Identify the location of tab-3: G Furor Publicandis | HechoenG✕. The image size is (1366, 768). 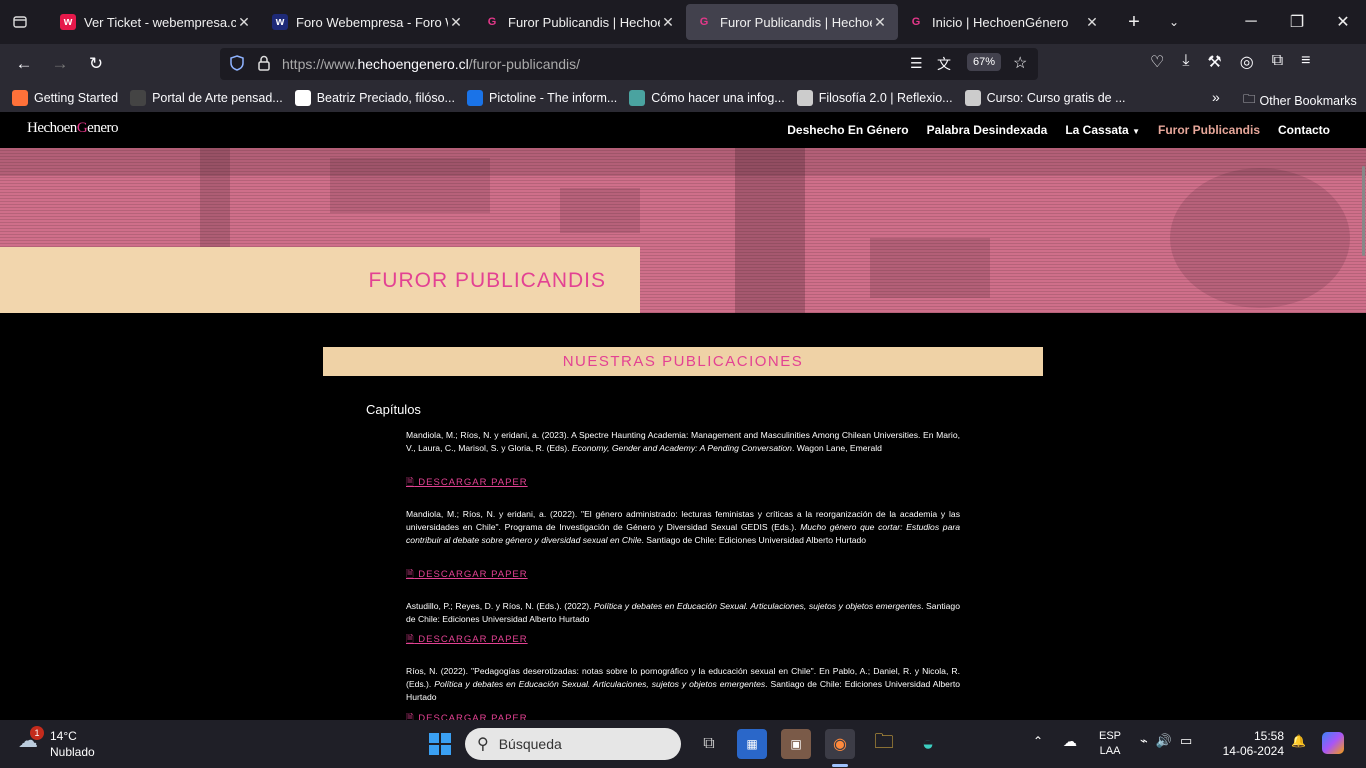
(792, 22).